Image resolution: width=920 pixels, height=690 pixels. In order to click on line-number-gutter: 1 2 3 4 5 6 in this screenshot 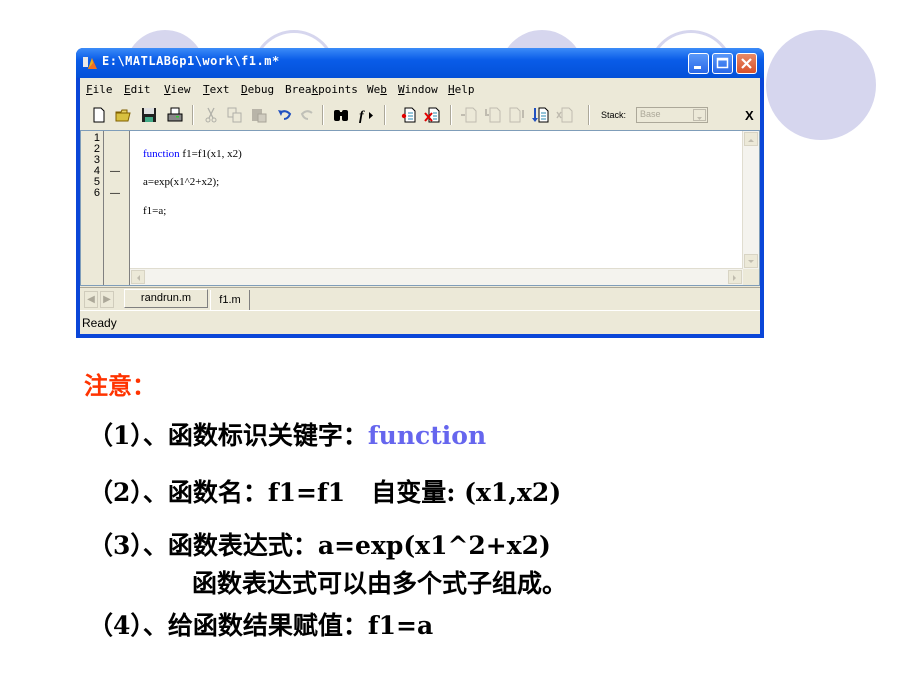, I will do `click(92, 208)`.